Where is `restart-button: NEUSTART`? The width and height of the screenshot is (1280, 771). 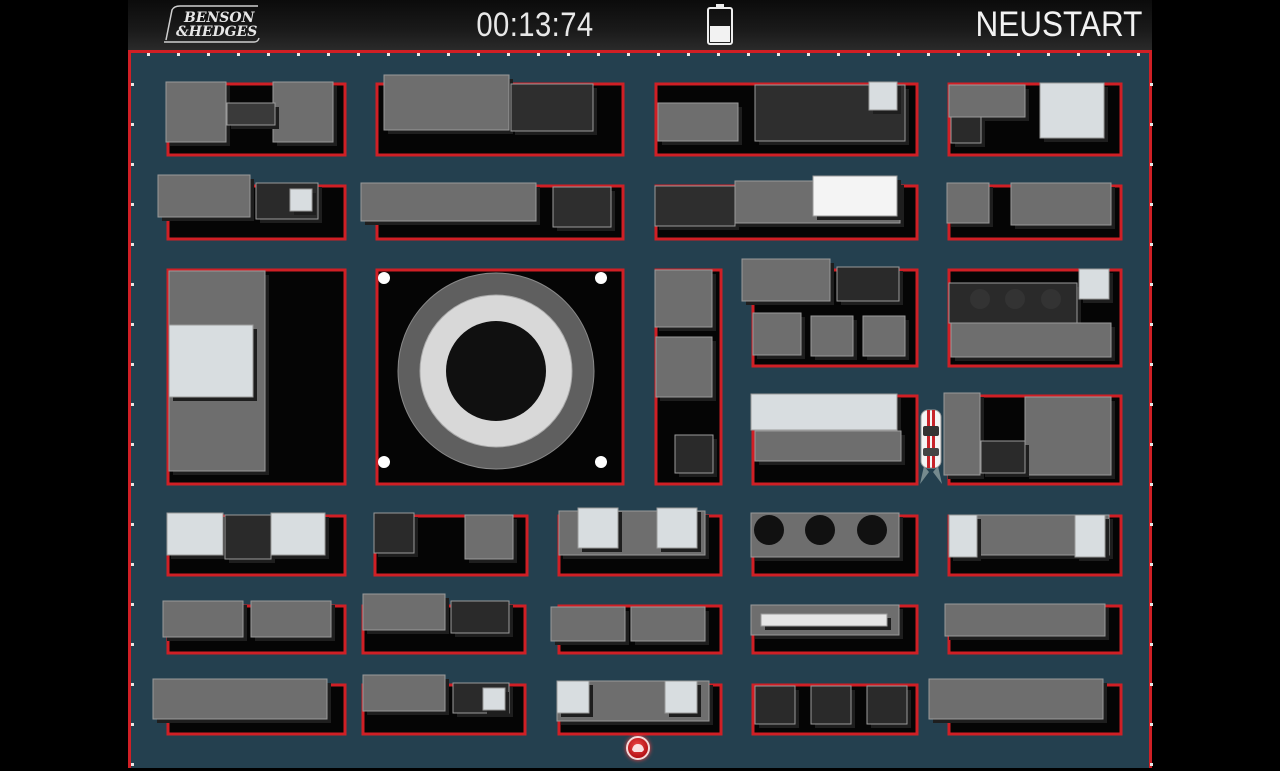 restart-button: NEUSTART is located at coordinates (1058, 25).